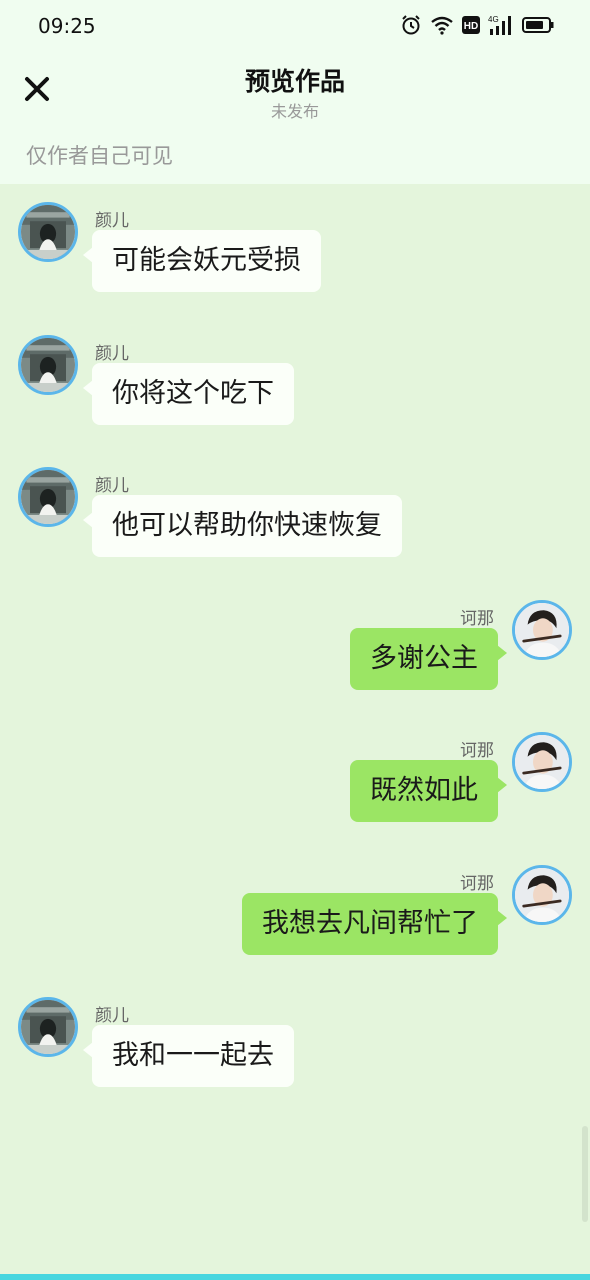  I want to click on message-bubble: 多谢公主, so click(428, 658).